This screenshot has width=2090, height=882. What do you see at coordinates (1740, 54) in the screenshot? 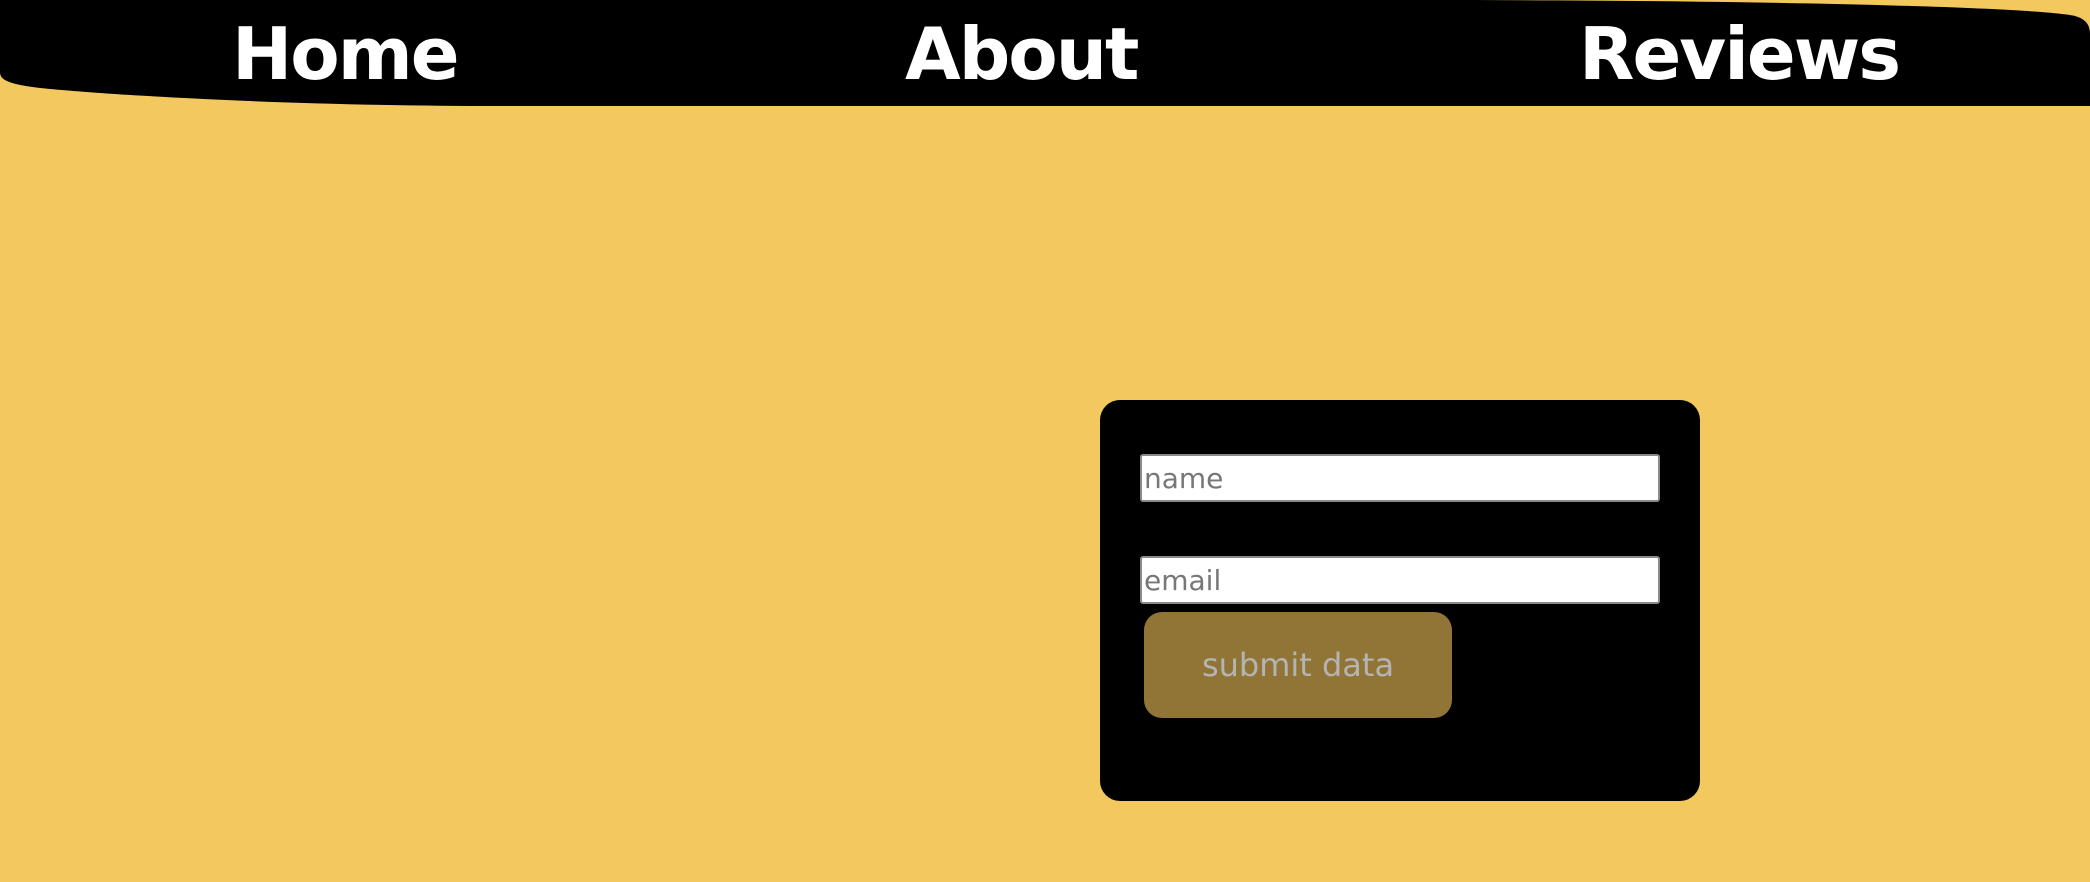
I see `nav-link-reviews: Reviews` at bounding box center [1740, 54].